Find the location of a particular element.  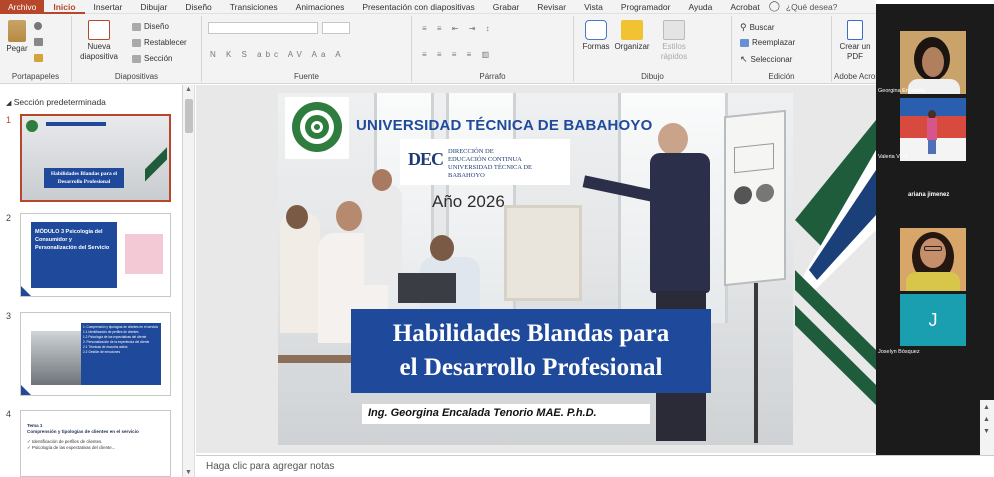

laptop is located at coordinates (427, 288).